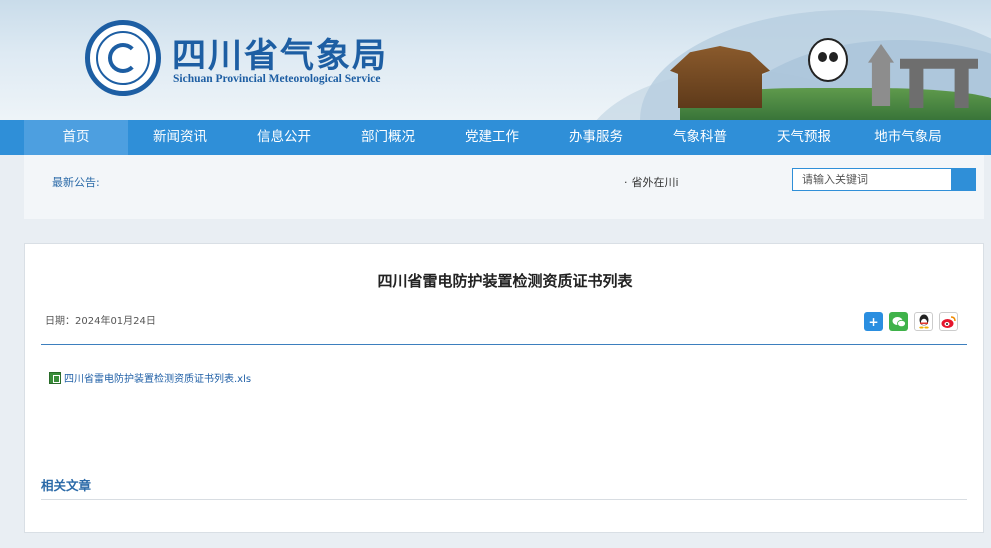  I want to click on weibo-icon, so click(948, 321).